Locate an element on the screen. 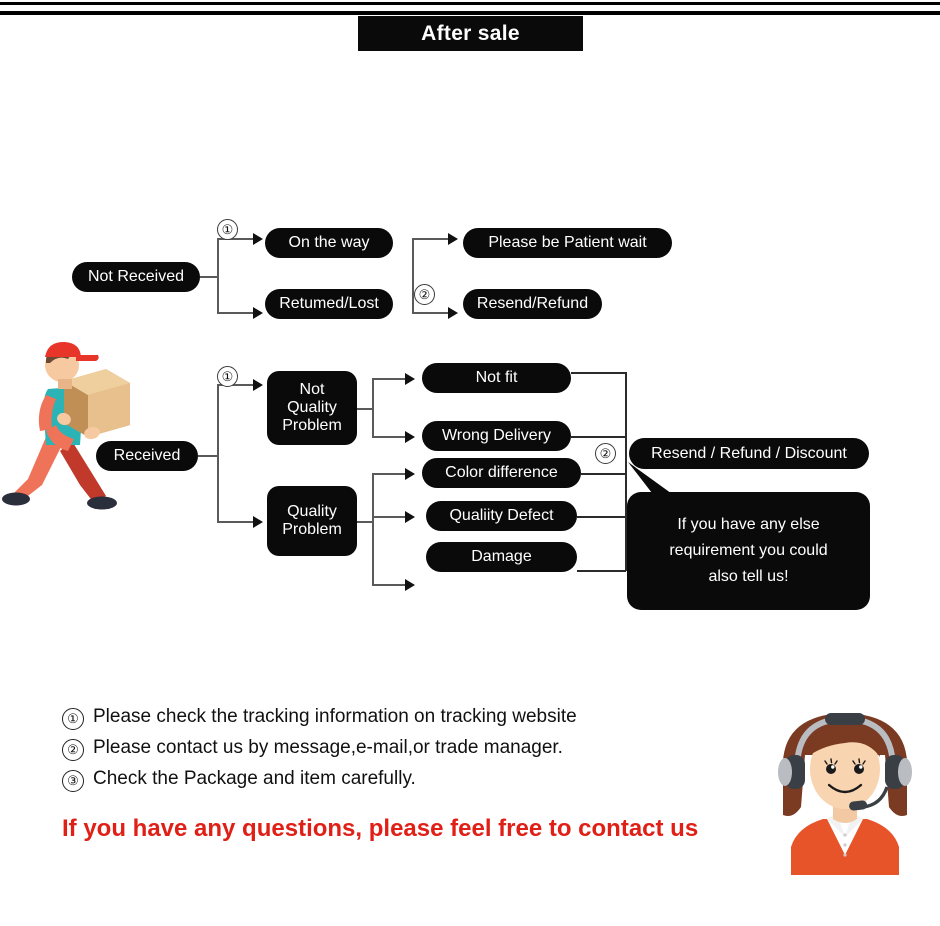 This screenshot has width=940, height=926. node-returned-lost: Retumed/Lost is located at coordinates (329, 304).